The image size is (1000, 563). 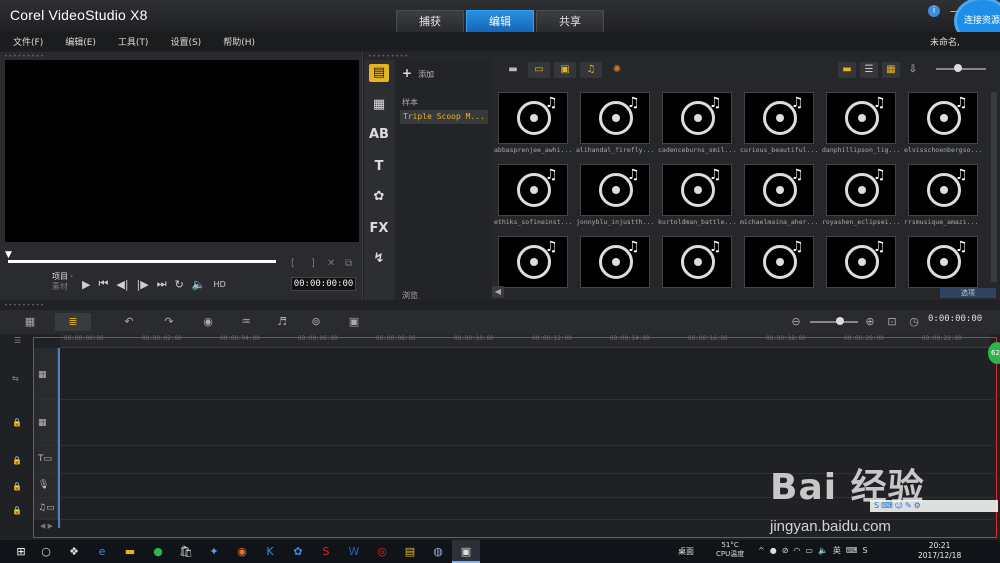 What do you see at coordinates (799, 550) in the screenshot?
I see `wifi-icon: ◠` at bounding box center [799, 550].